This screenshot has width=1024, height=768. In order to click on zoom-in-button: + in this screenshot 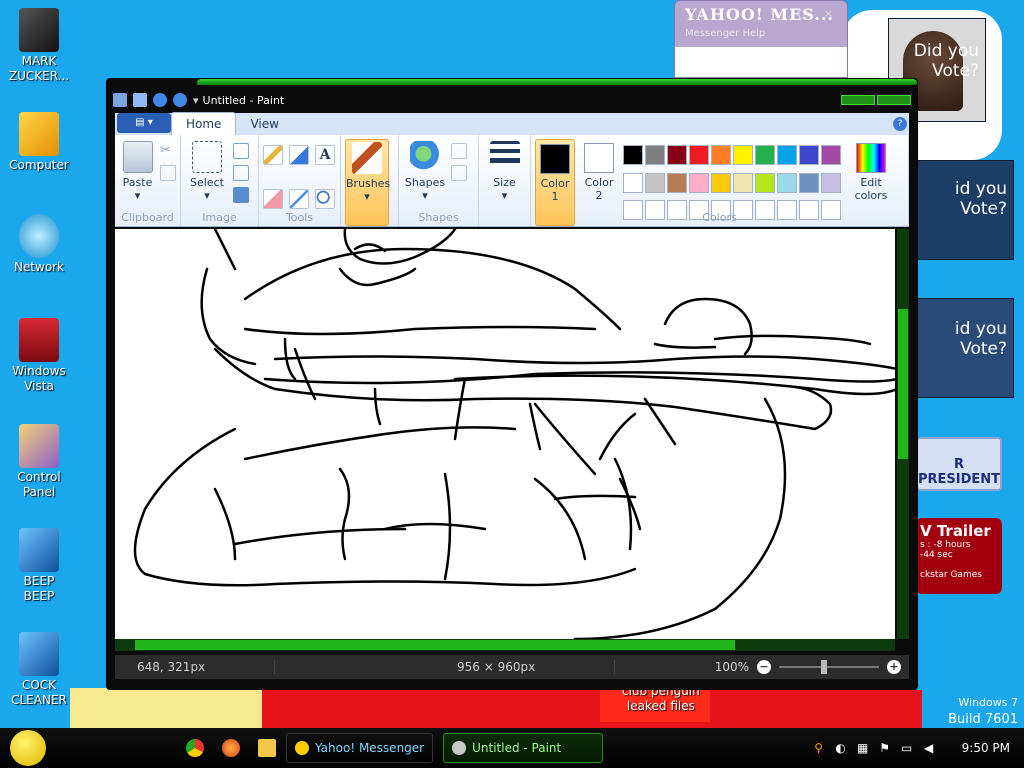, I will do `click(894, 667)`.